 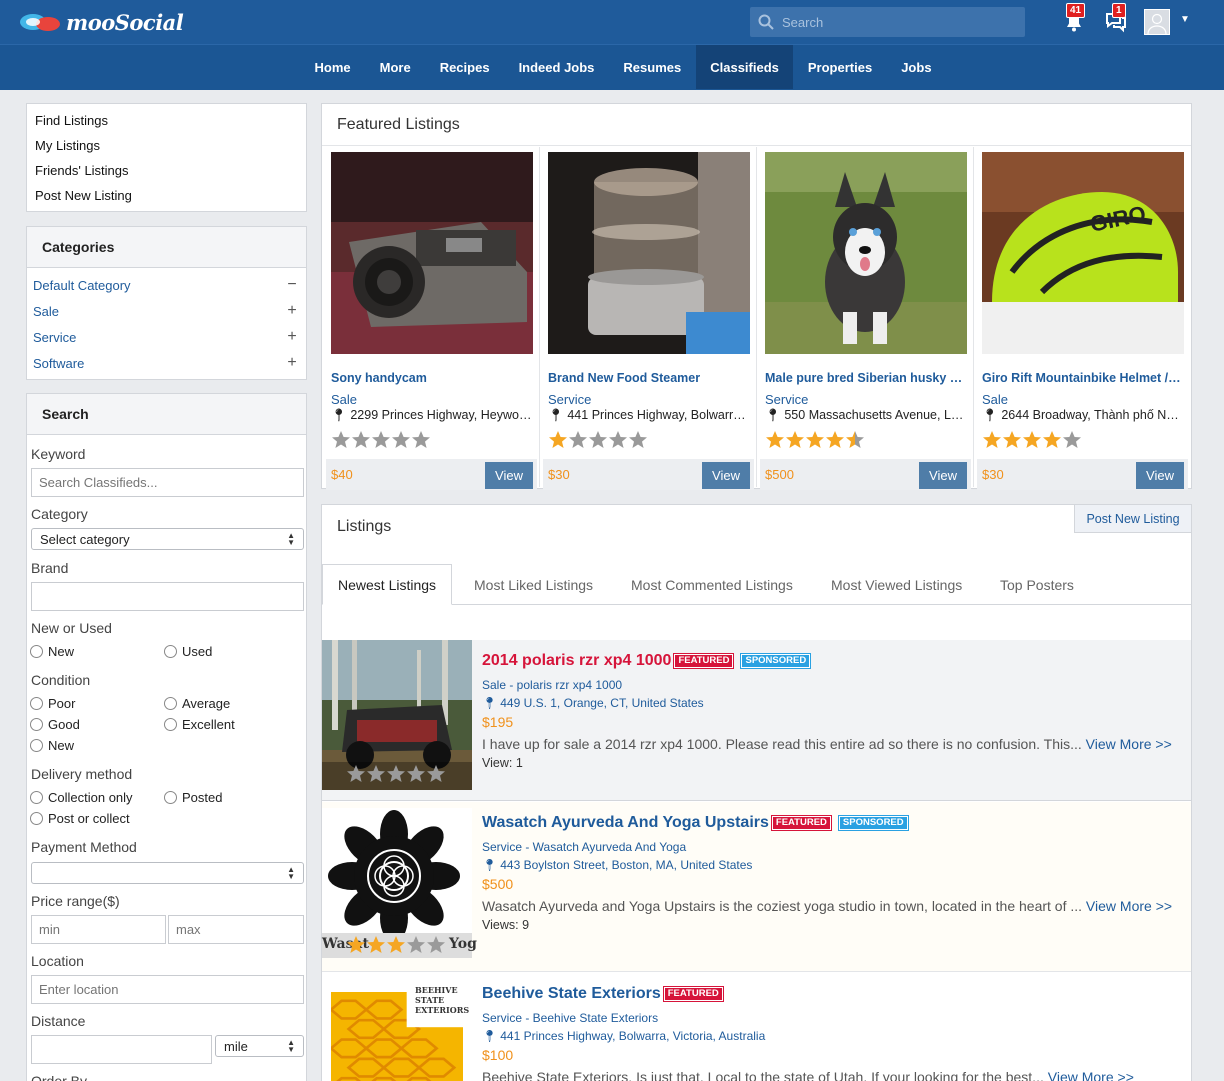 I want to click on listing-category-link: Sale - polaris rzr xp4 1000, so click(x=552, y=685).